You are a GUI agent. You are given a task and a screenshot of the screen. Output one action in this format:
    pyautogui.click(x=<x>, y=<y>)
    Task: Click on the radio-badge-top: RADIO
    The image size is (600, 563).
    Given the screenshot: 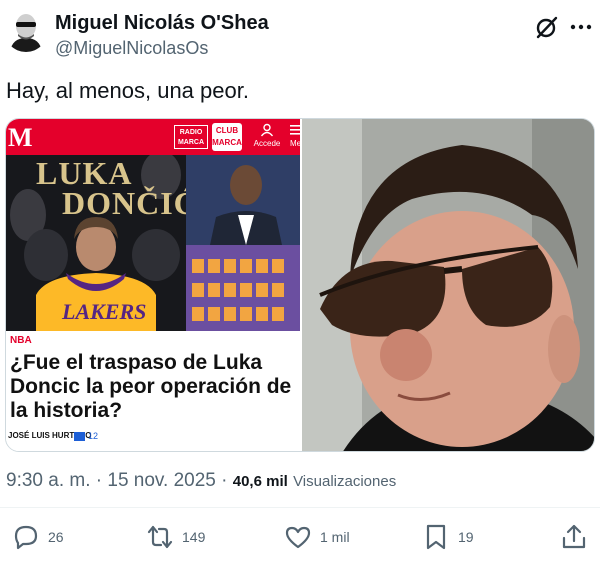 What is the action you would take?
    pyautogui.click(x=191, y=132)
    